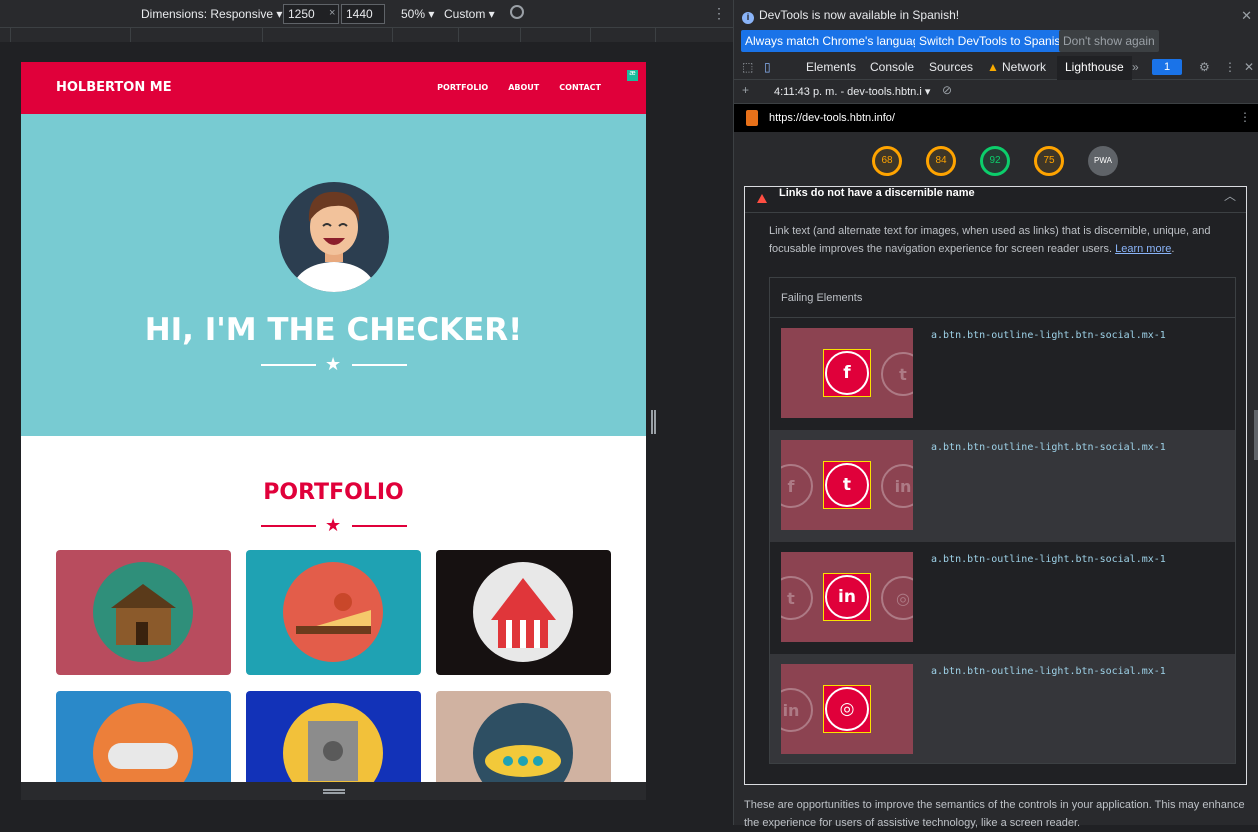  Describe the element at coordinates (580, 87) in the screenshot. I see `nav-contact: CONTACT` at that location.